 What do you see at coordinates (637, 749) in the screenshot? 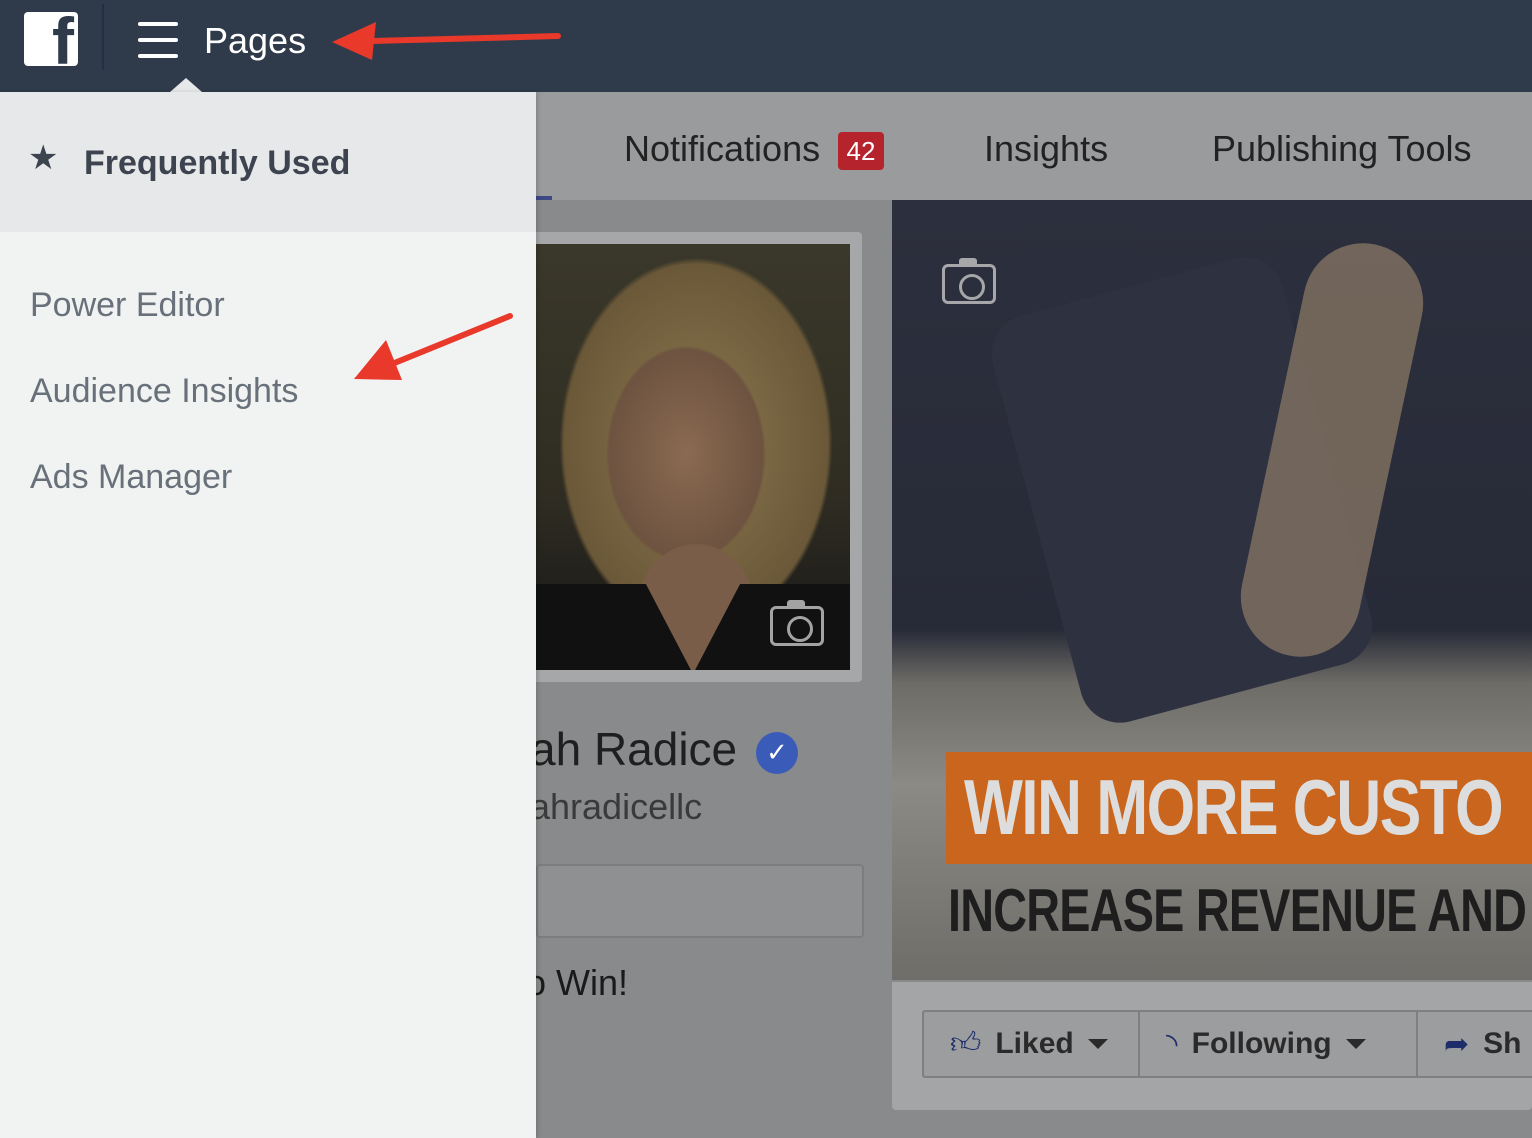
I see `page-name: ah Radice` at bounding box center [637, 749].